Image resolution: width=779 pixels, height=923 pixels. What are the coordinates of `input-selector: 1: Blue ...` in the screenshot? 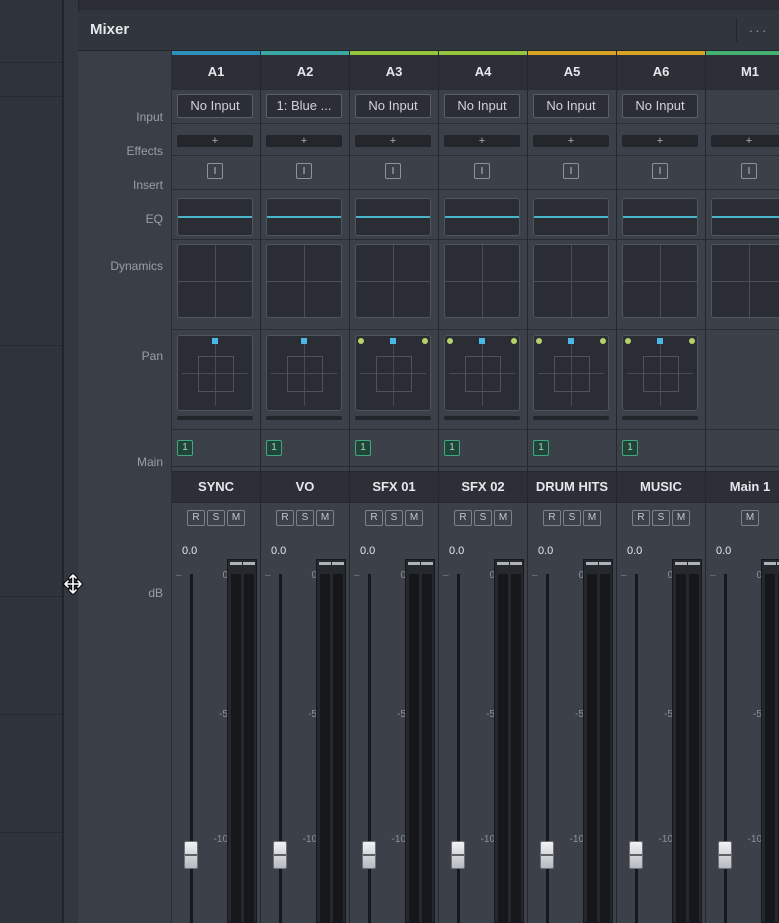 It's located at (304, 106).